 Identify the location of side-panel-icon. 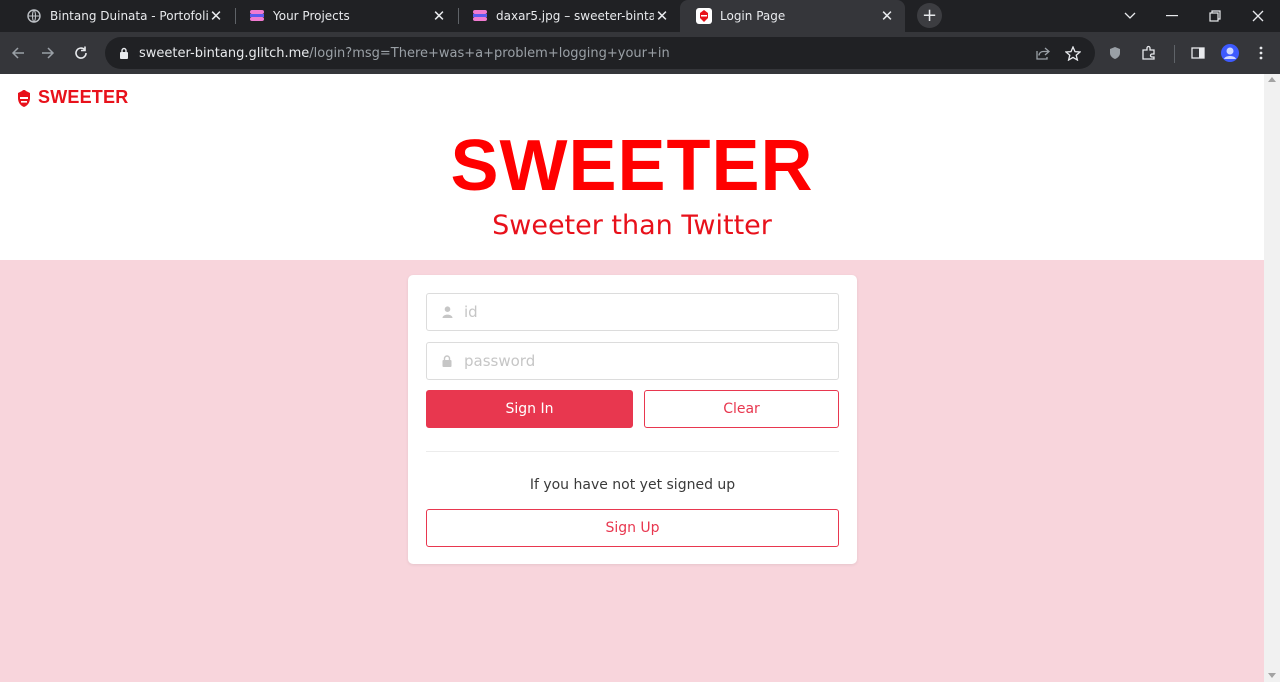
(1198, 53).